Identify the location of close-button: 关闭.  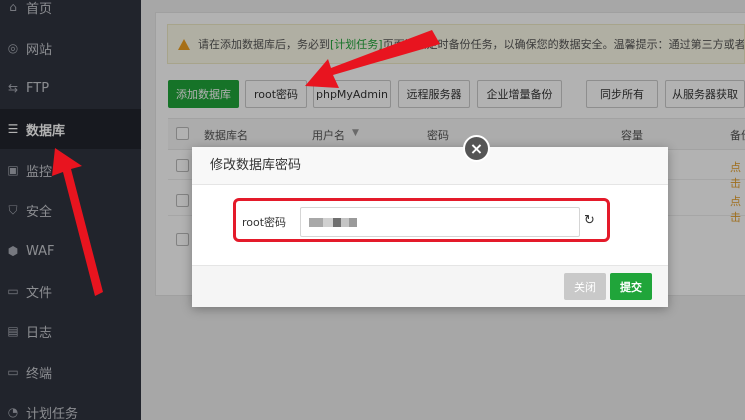
(585, 286).